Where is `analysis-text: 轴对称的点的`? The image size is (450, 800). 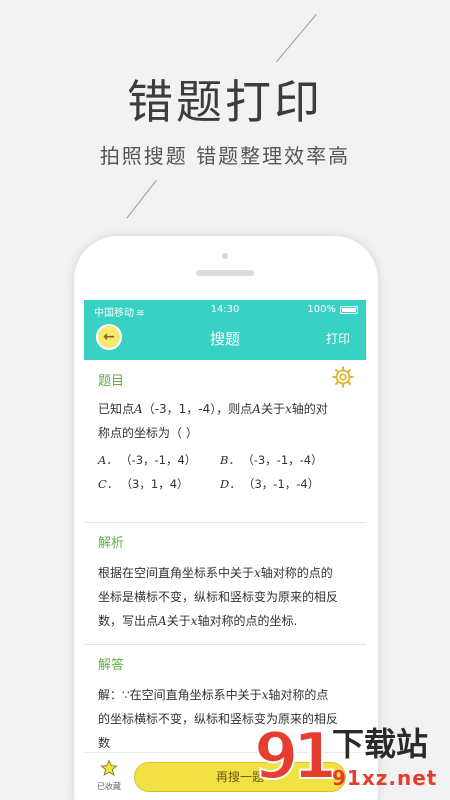 analysis-text: 轴对称的点的 is located at coordinates (296, 573).